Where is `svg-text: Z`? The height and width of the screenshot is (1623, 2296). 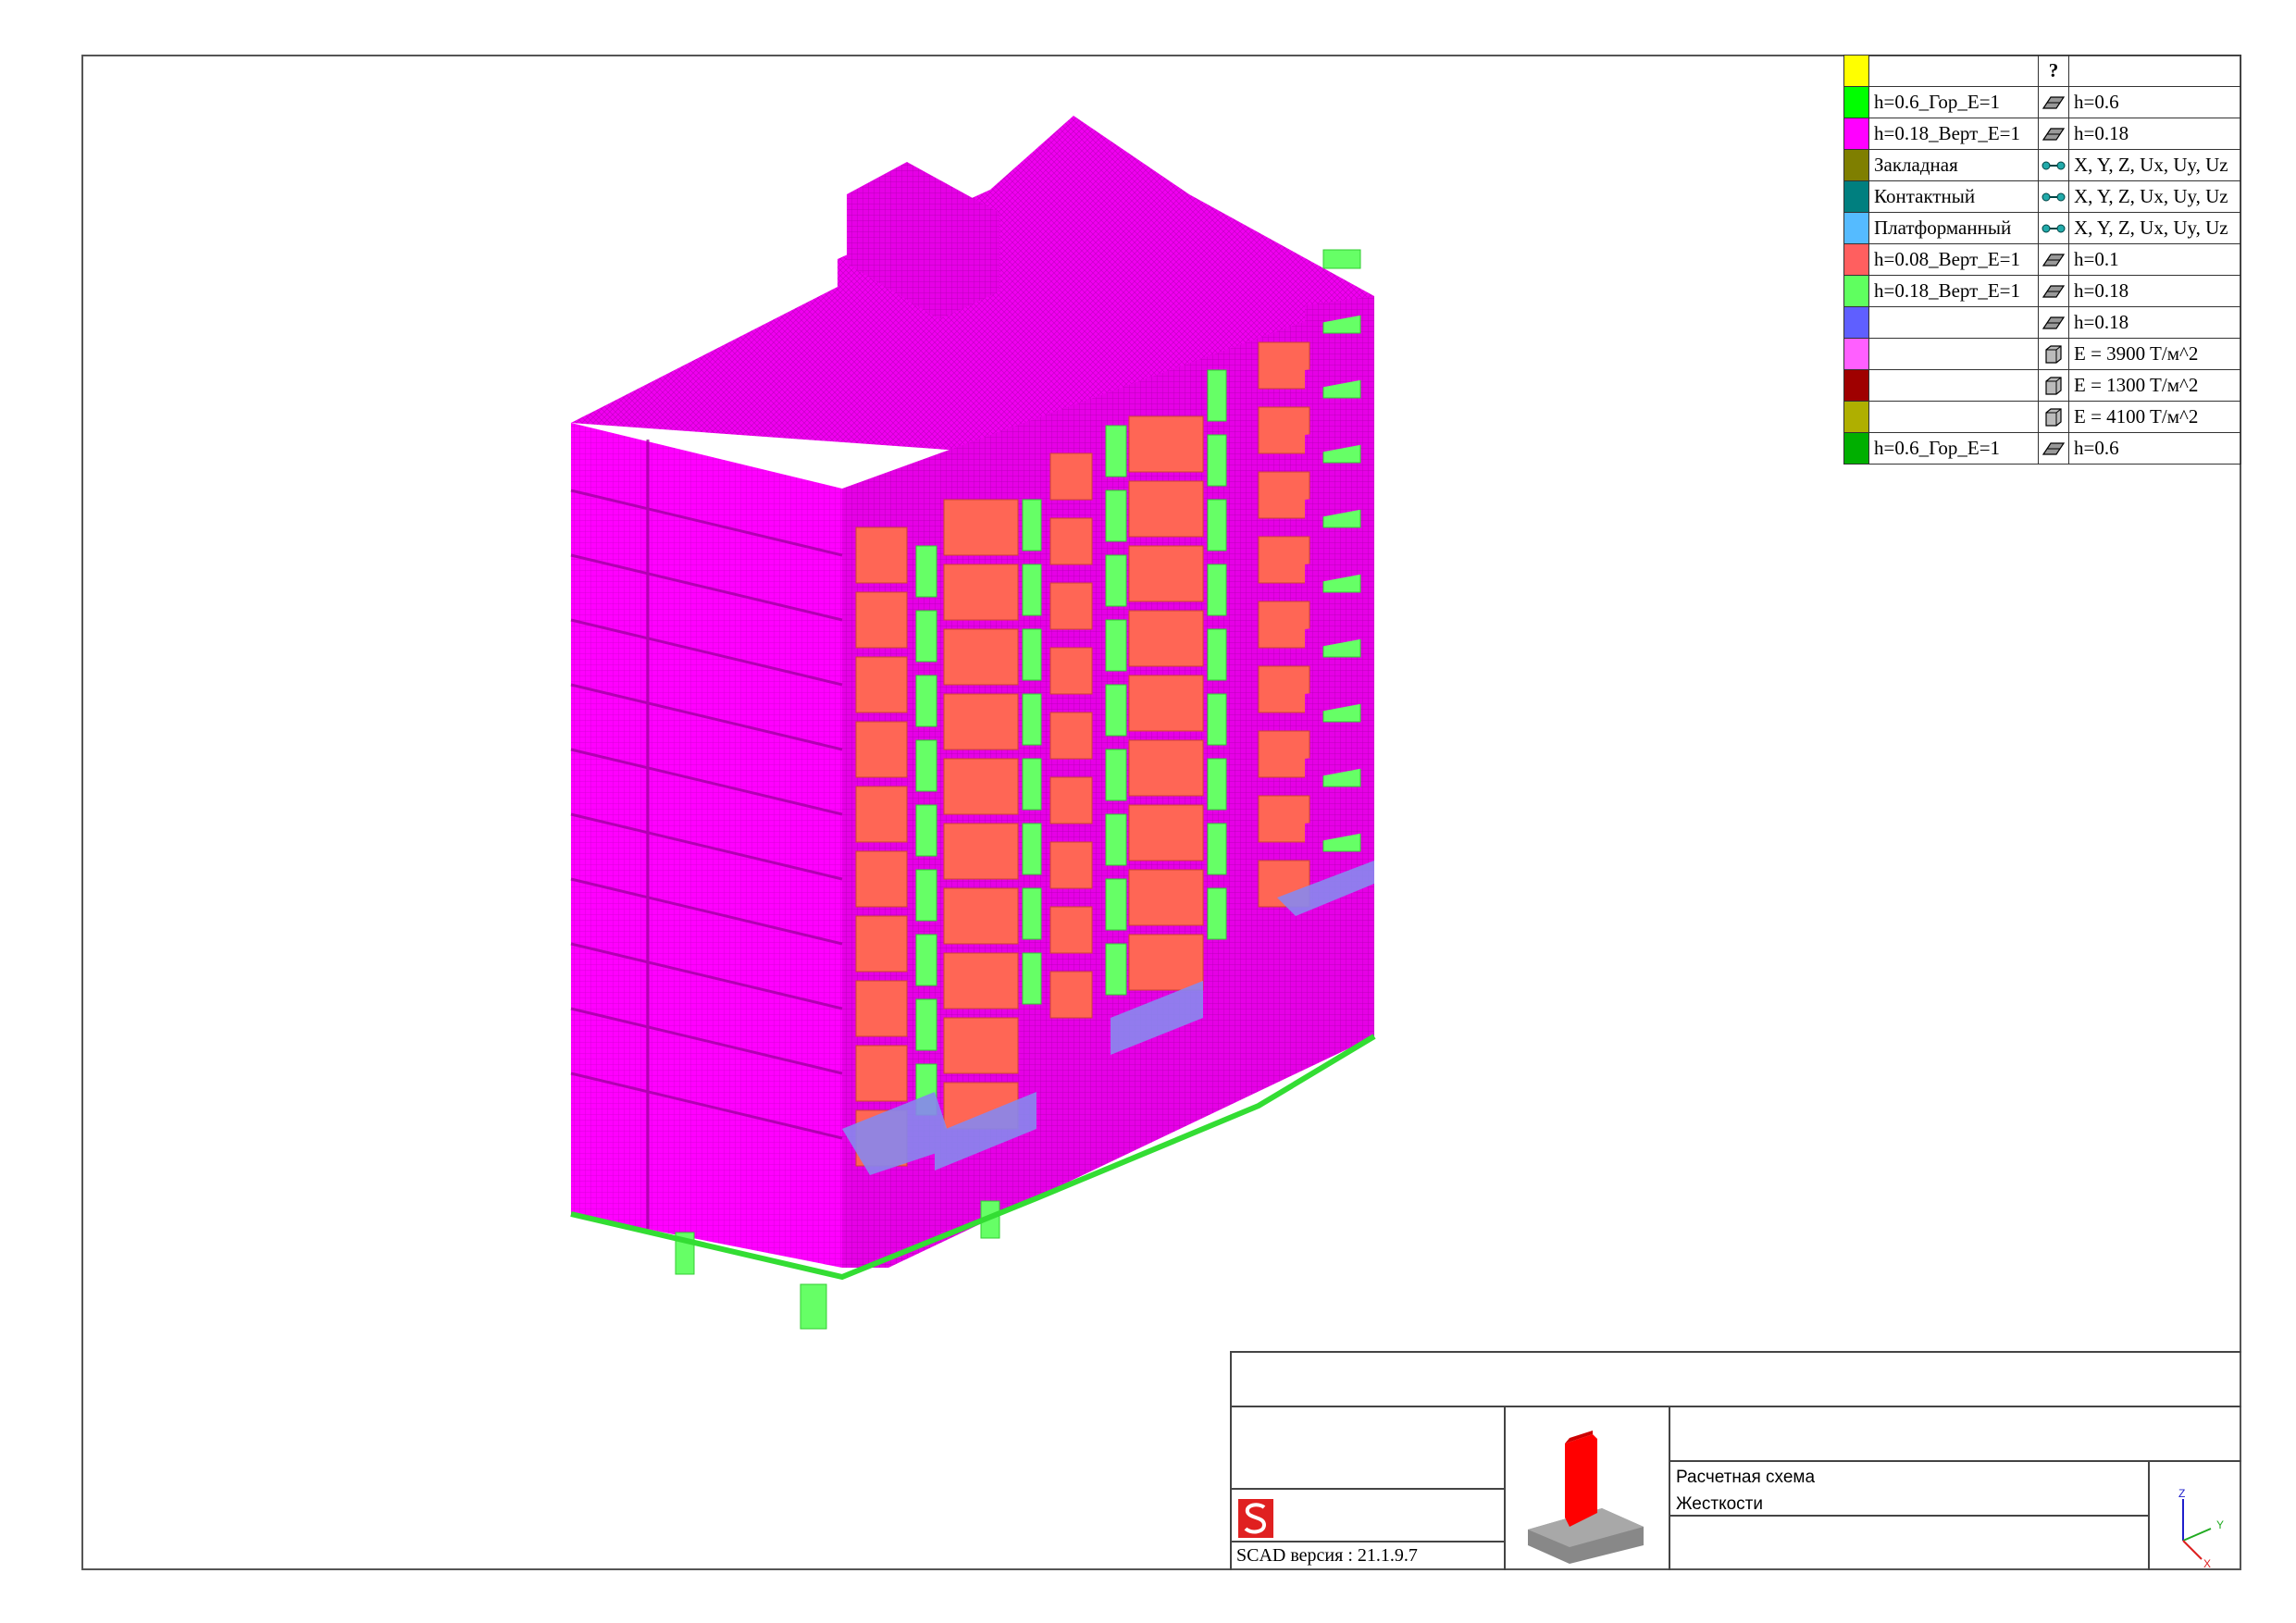 svg-text: Z is located at coordinates (2181, 1493).